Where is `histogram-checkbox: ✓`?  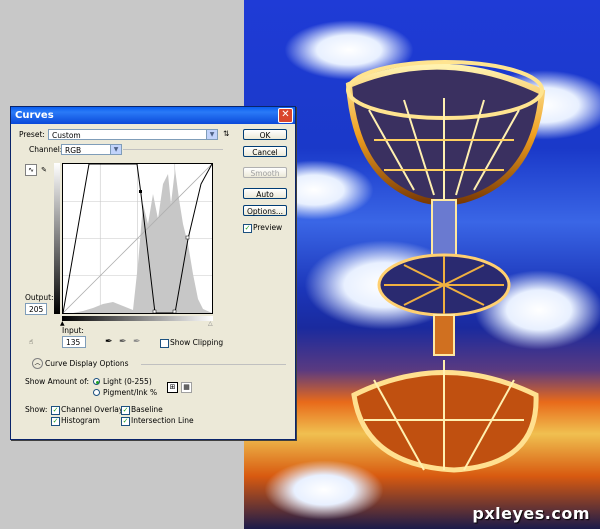 histogram-checkbox: ✓ is located at coordinates (55, 421).